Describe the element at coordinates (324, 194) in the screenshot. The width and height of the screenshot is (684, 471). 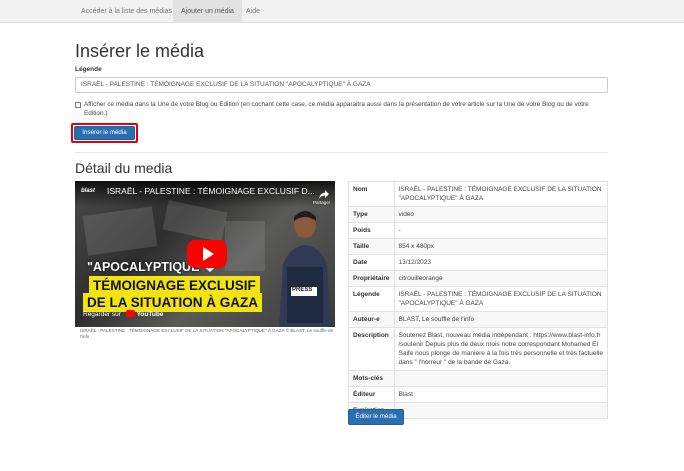
I see `share-icon` at that location.